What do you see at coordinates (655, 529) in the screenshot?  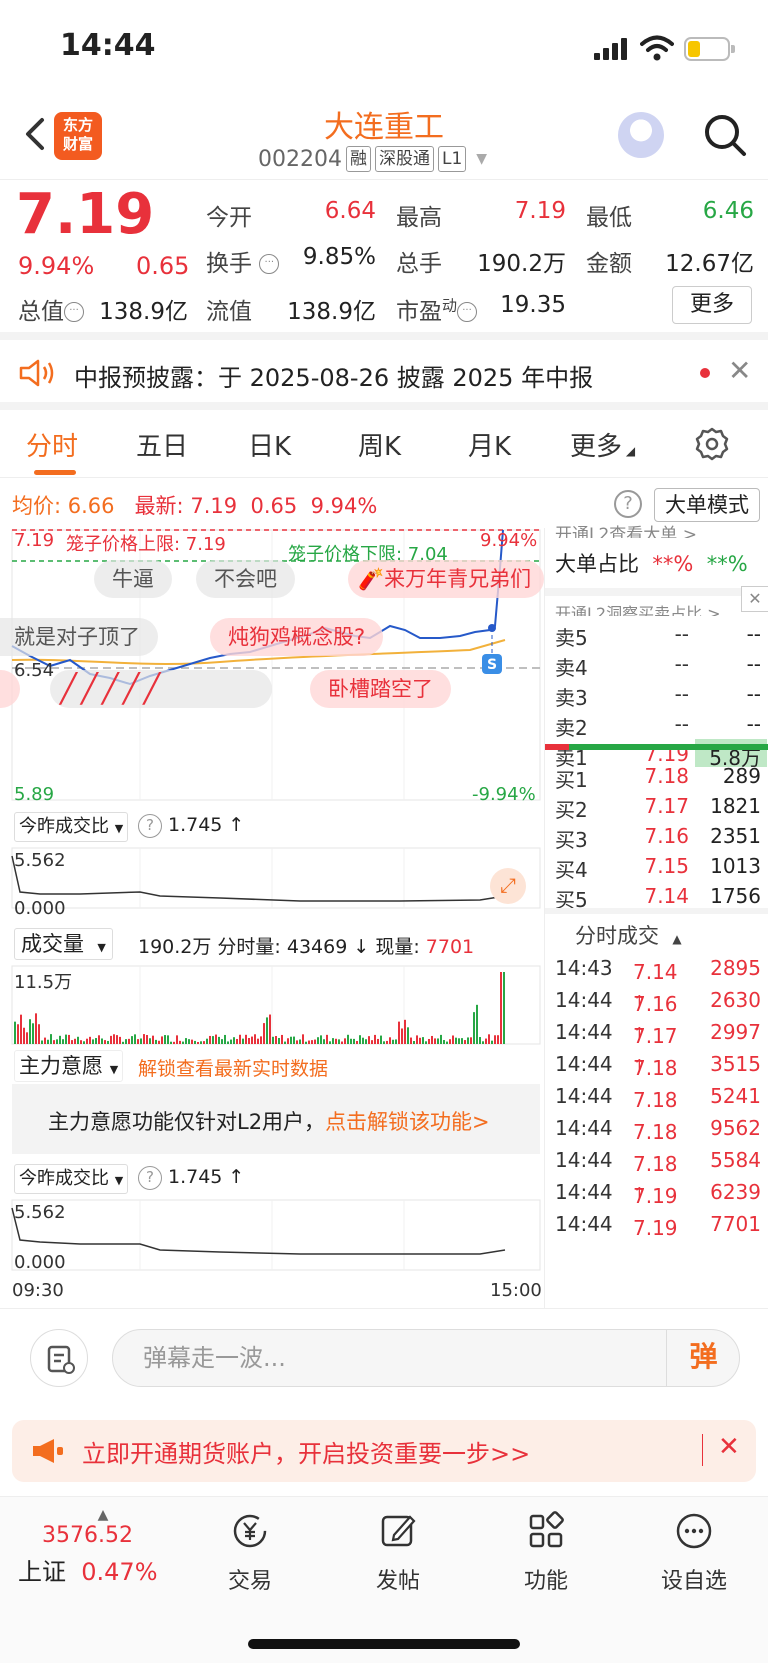 I see `l2-big-order-hint: 开通L2查看大单 >` at bounding box center [655, 529].